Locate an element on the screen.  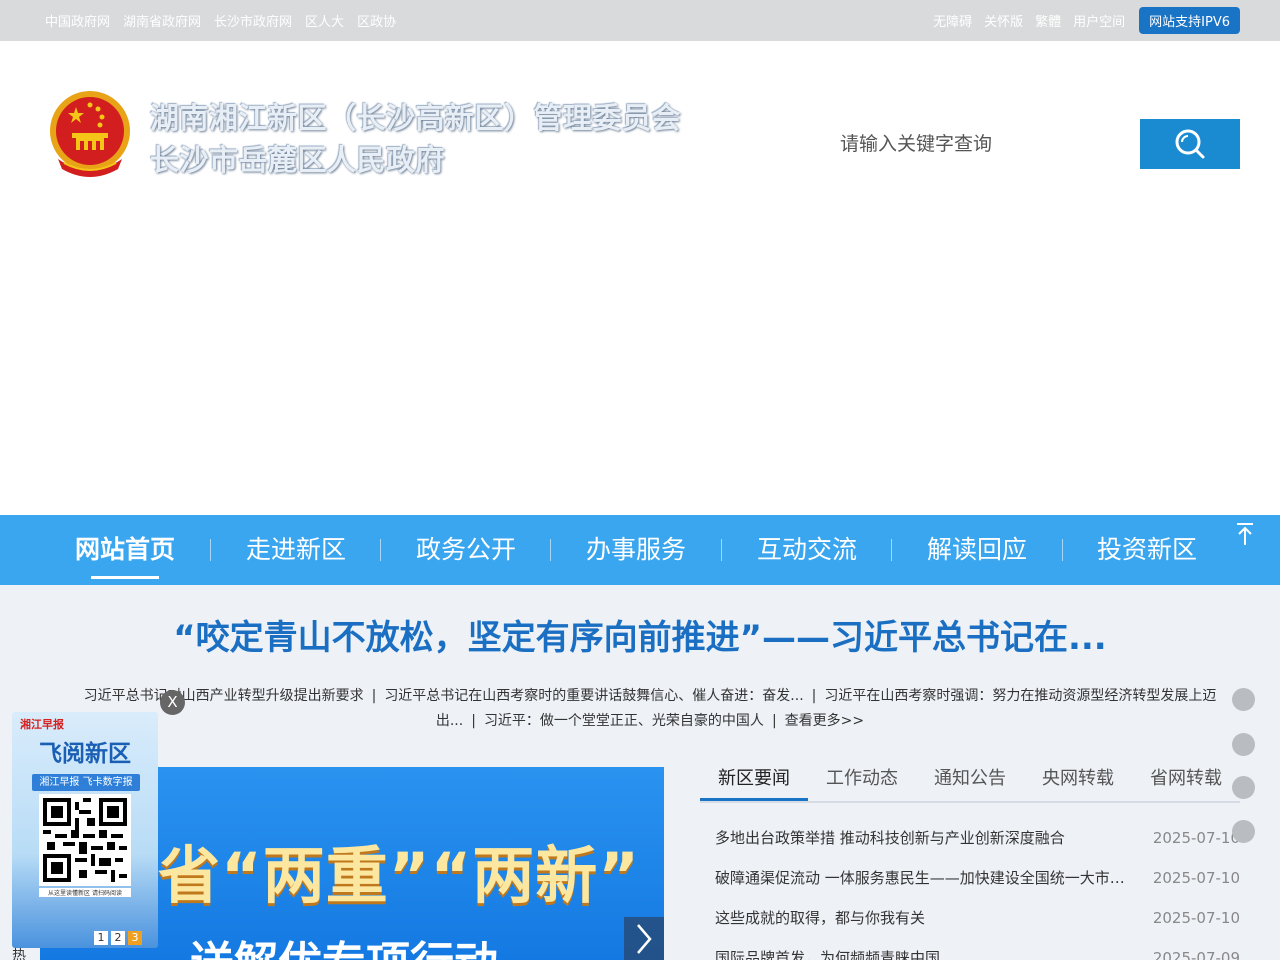
nav-about: 走进新区 is located at coordinates (296, 550).